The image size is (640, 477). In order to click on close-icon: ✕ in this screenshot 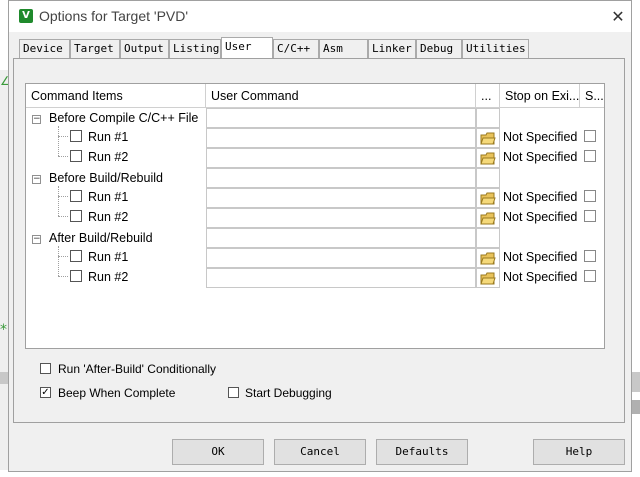, I will do `click(618, 16)`.